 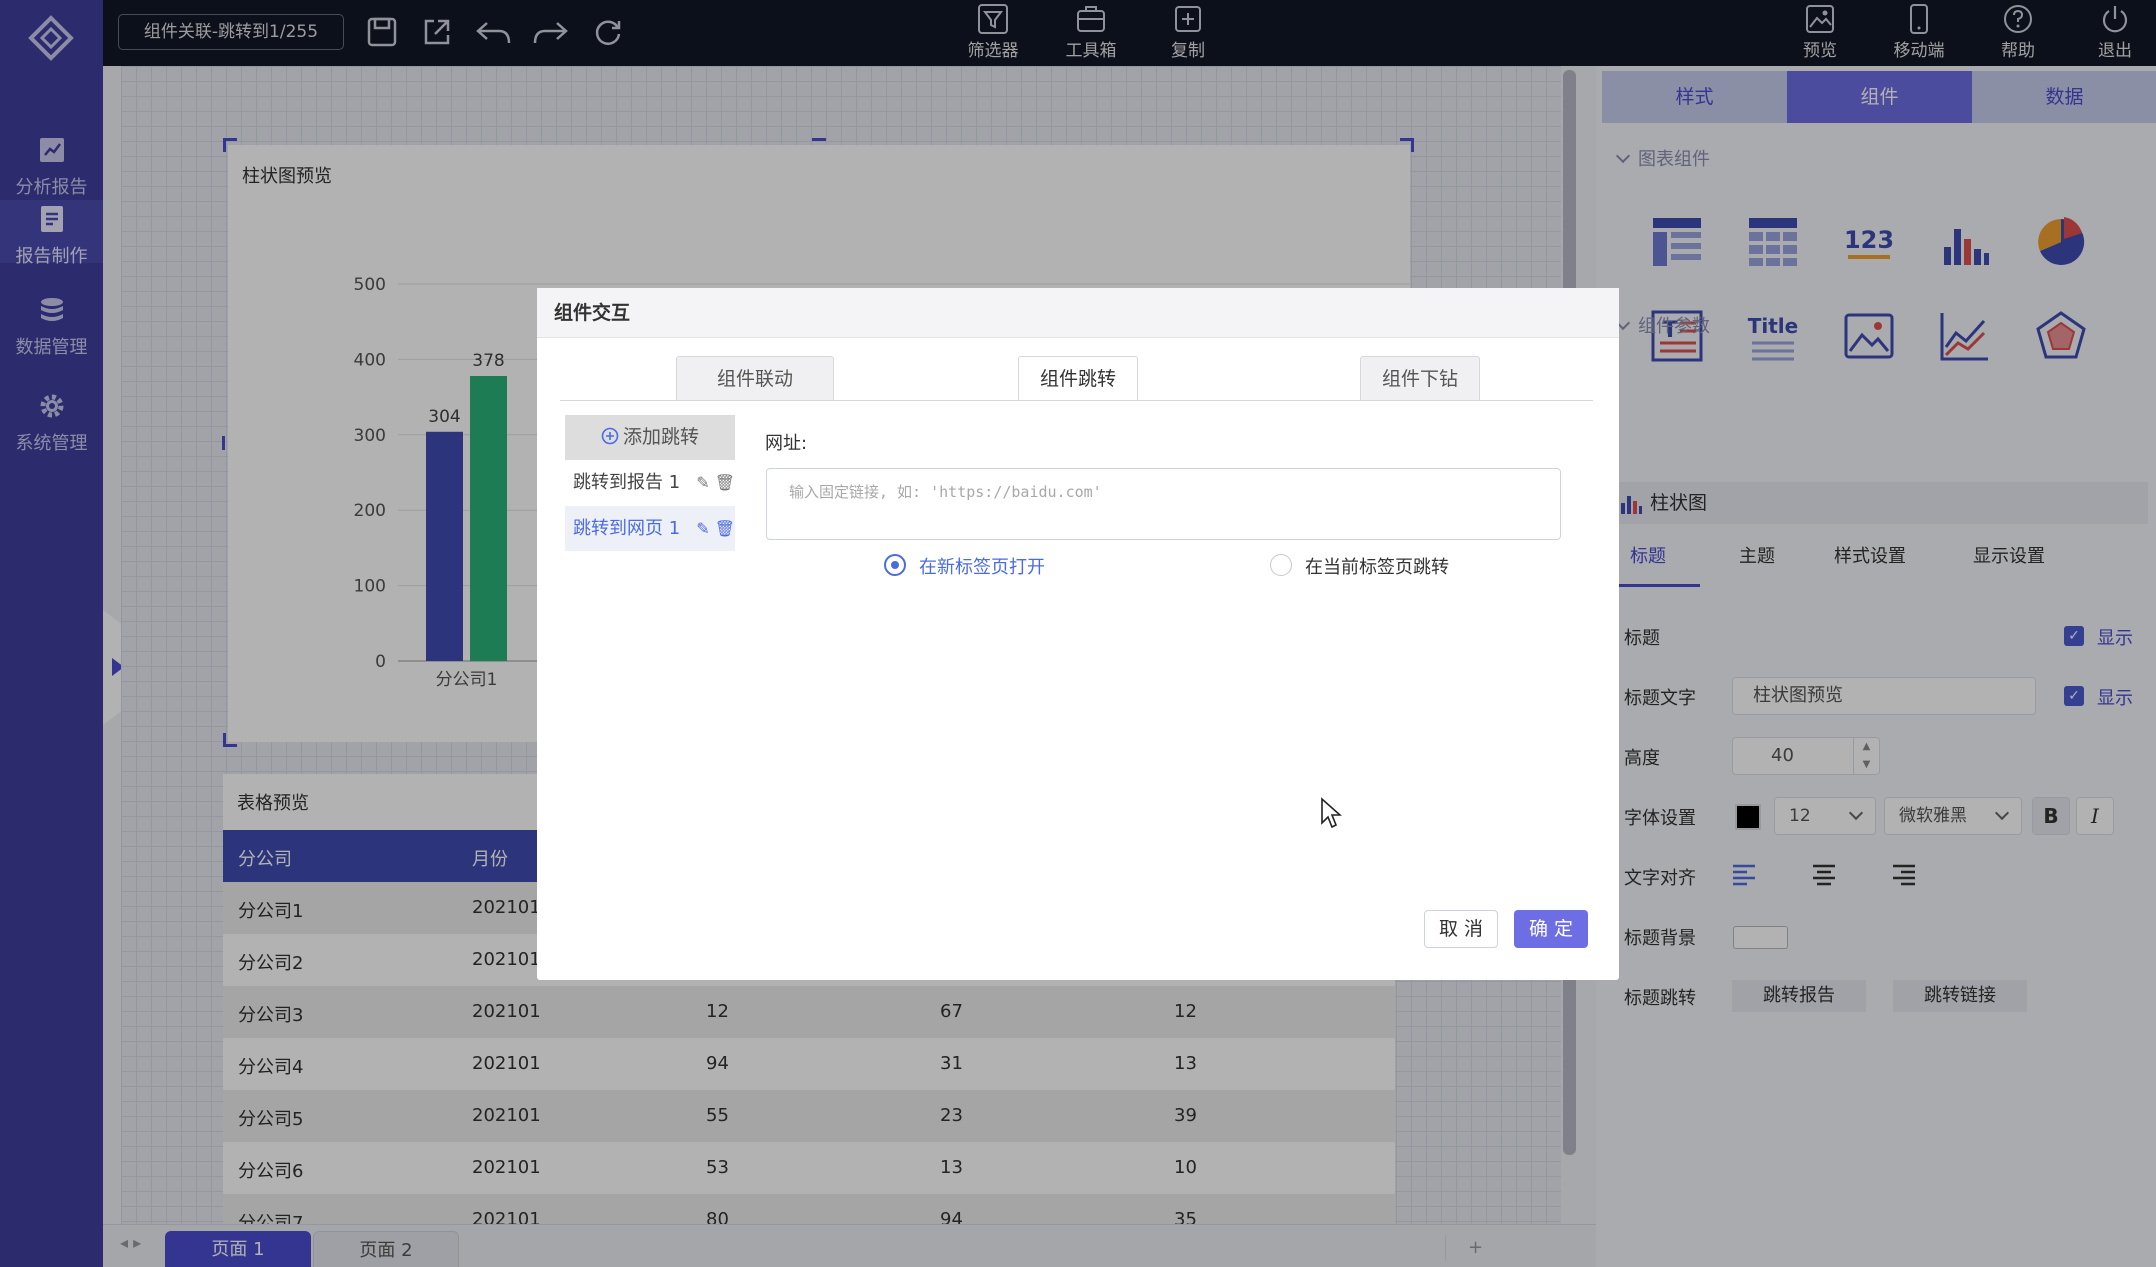 What do you see at coordinates (1461, 929) in the screenshot?
I see `cancel-button: 取 消` at bounding box center [1461, 929].